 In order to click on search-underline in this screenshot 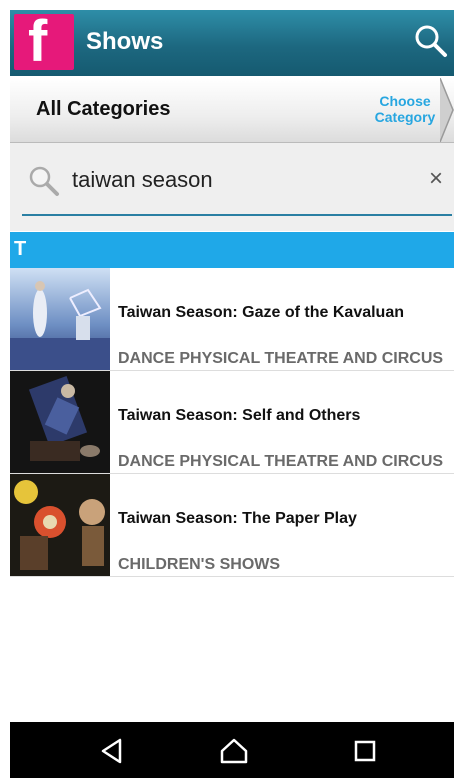, I will do `click(237, 215)`.